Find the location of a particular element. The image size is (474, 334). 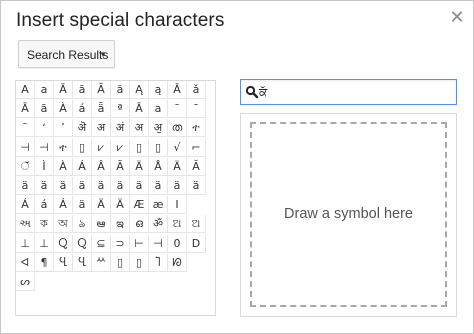

character-cell: ੱ is located at coordinates (25, 166).